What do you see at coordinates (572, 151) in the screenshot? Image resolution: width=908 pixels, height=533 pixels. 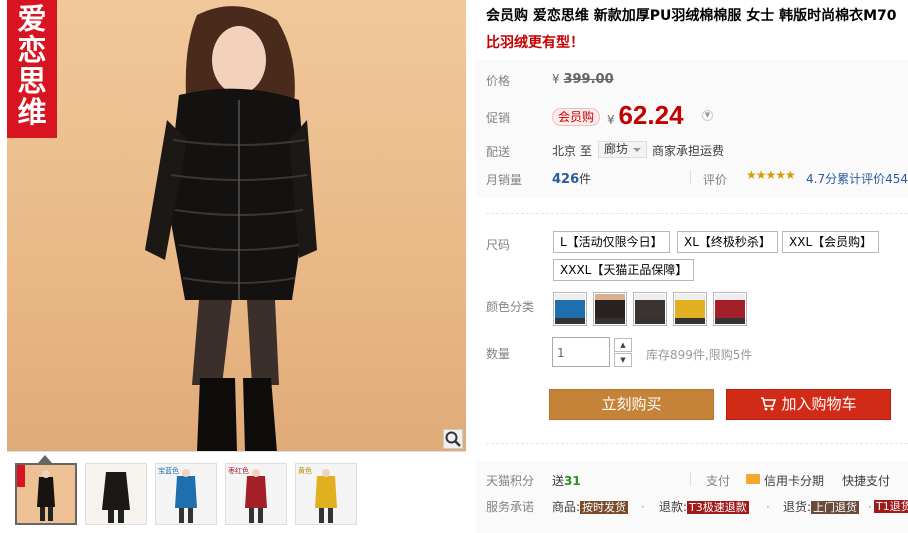 I see `ship-from: 北京 至` at bounding box center [572, 151].